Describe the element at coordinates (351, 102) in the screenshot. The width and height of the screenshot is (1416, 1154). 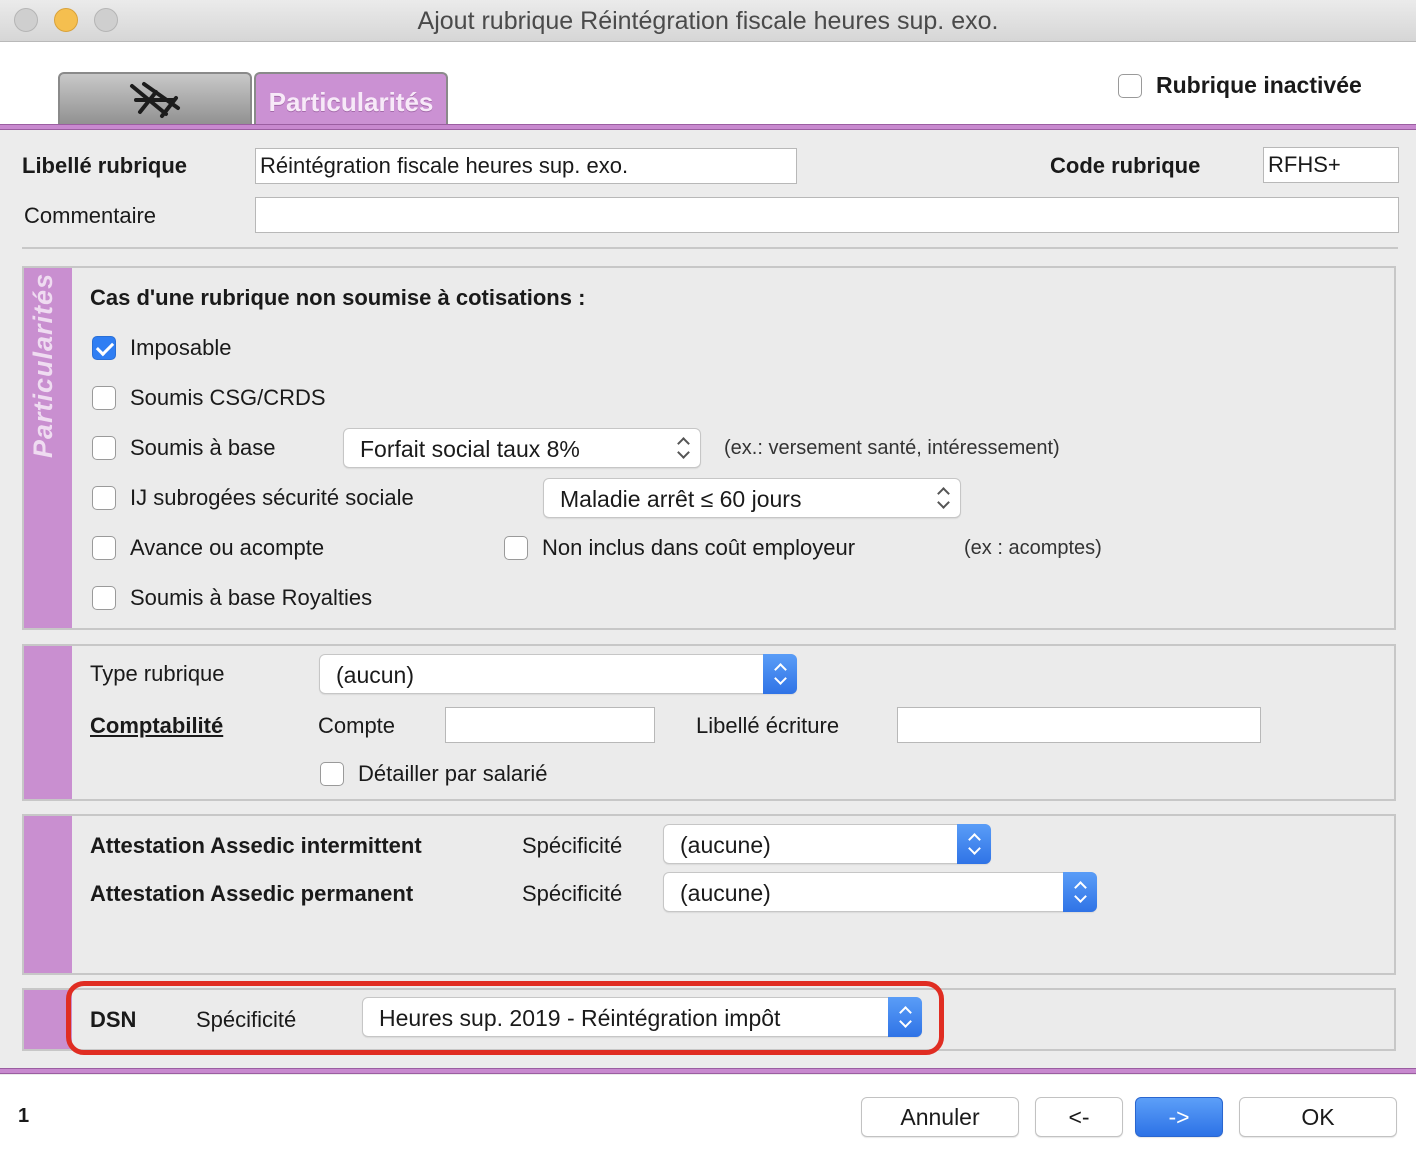
I see `tab-particularites-label: Particularités` at that location.